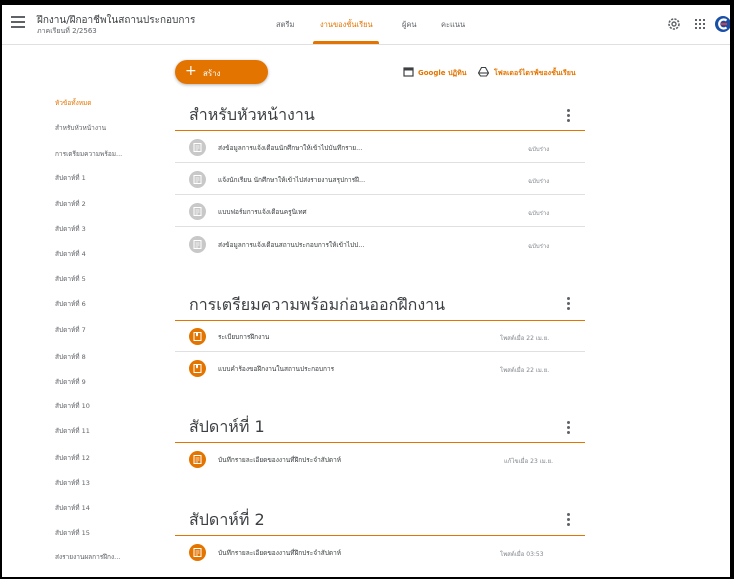  Describe the element at coordinates (72, 406) in the screenshot. I see `sidebar-item-week-10: สัปดาห์ที่ 10` at that location.